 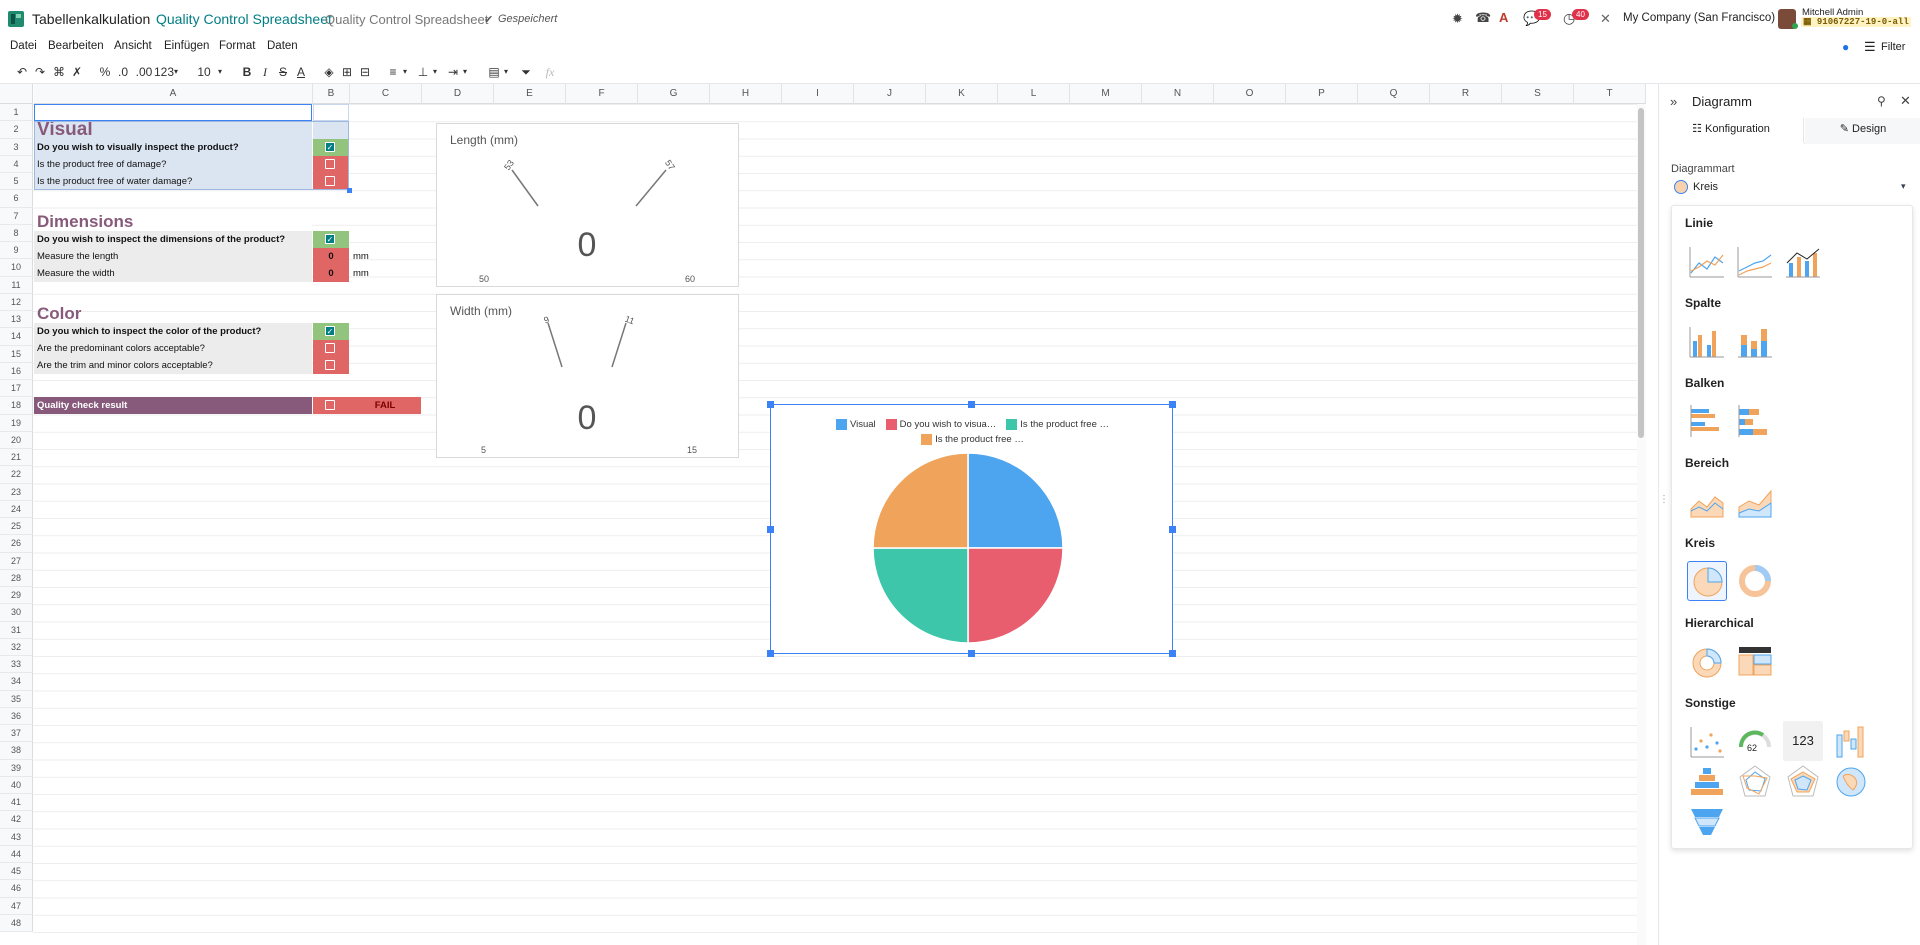 I want to click on row-header: 32, so click(x=16, y=647).